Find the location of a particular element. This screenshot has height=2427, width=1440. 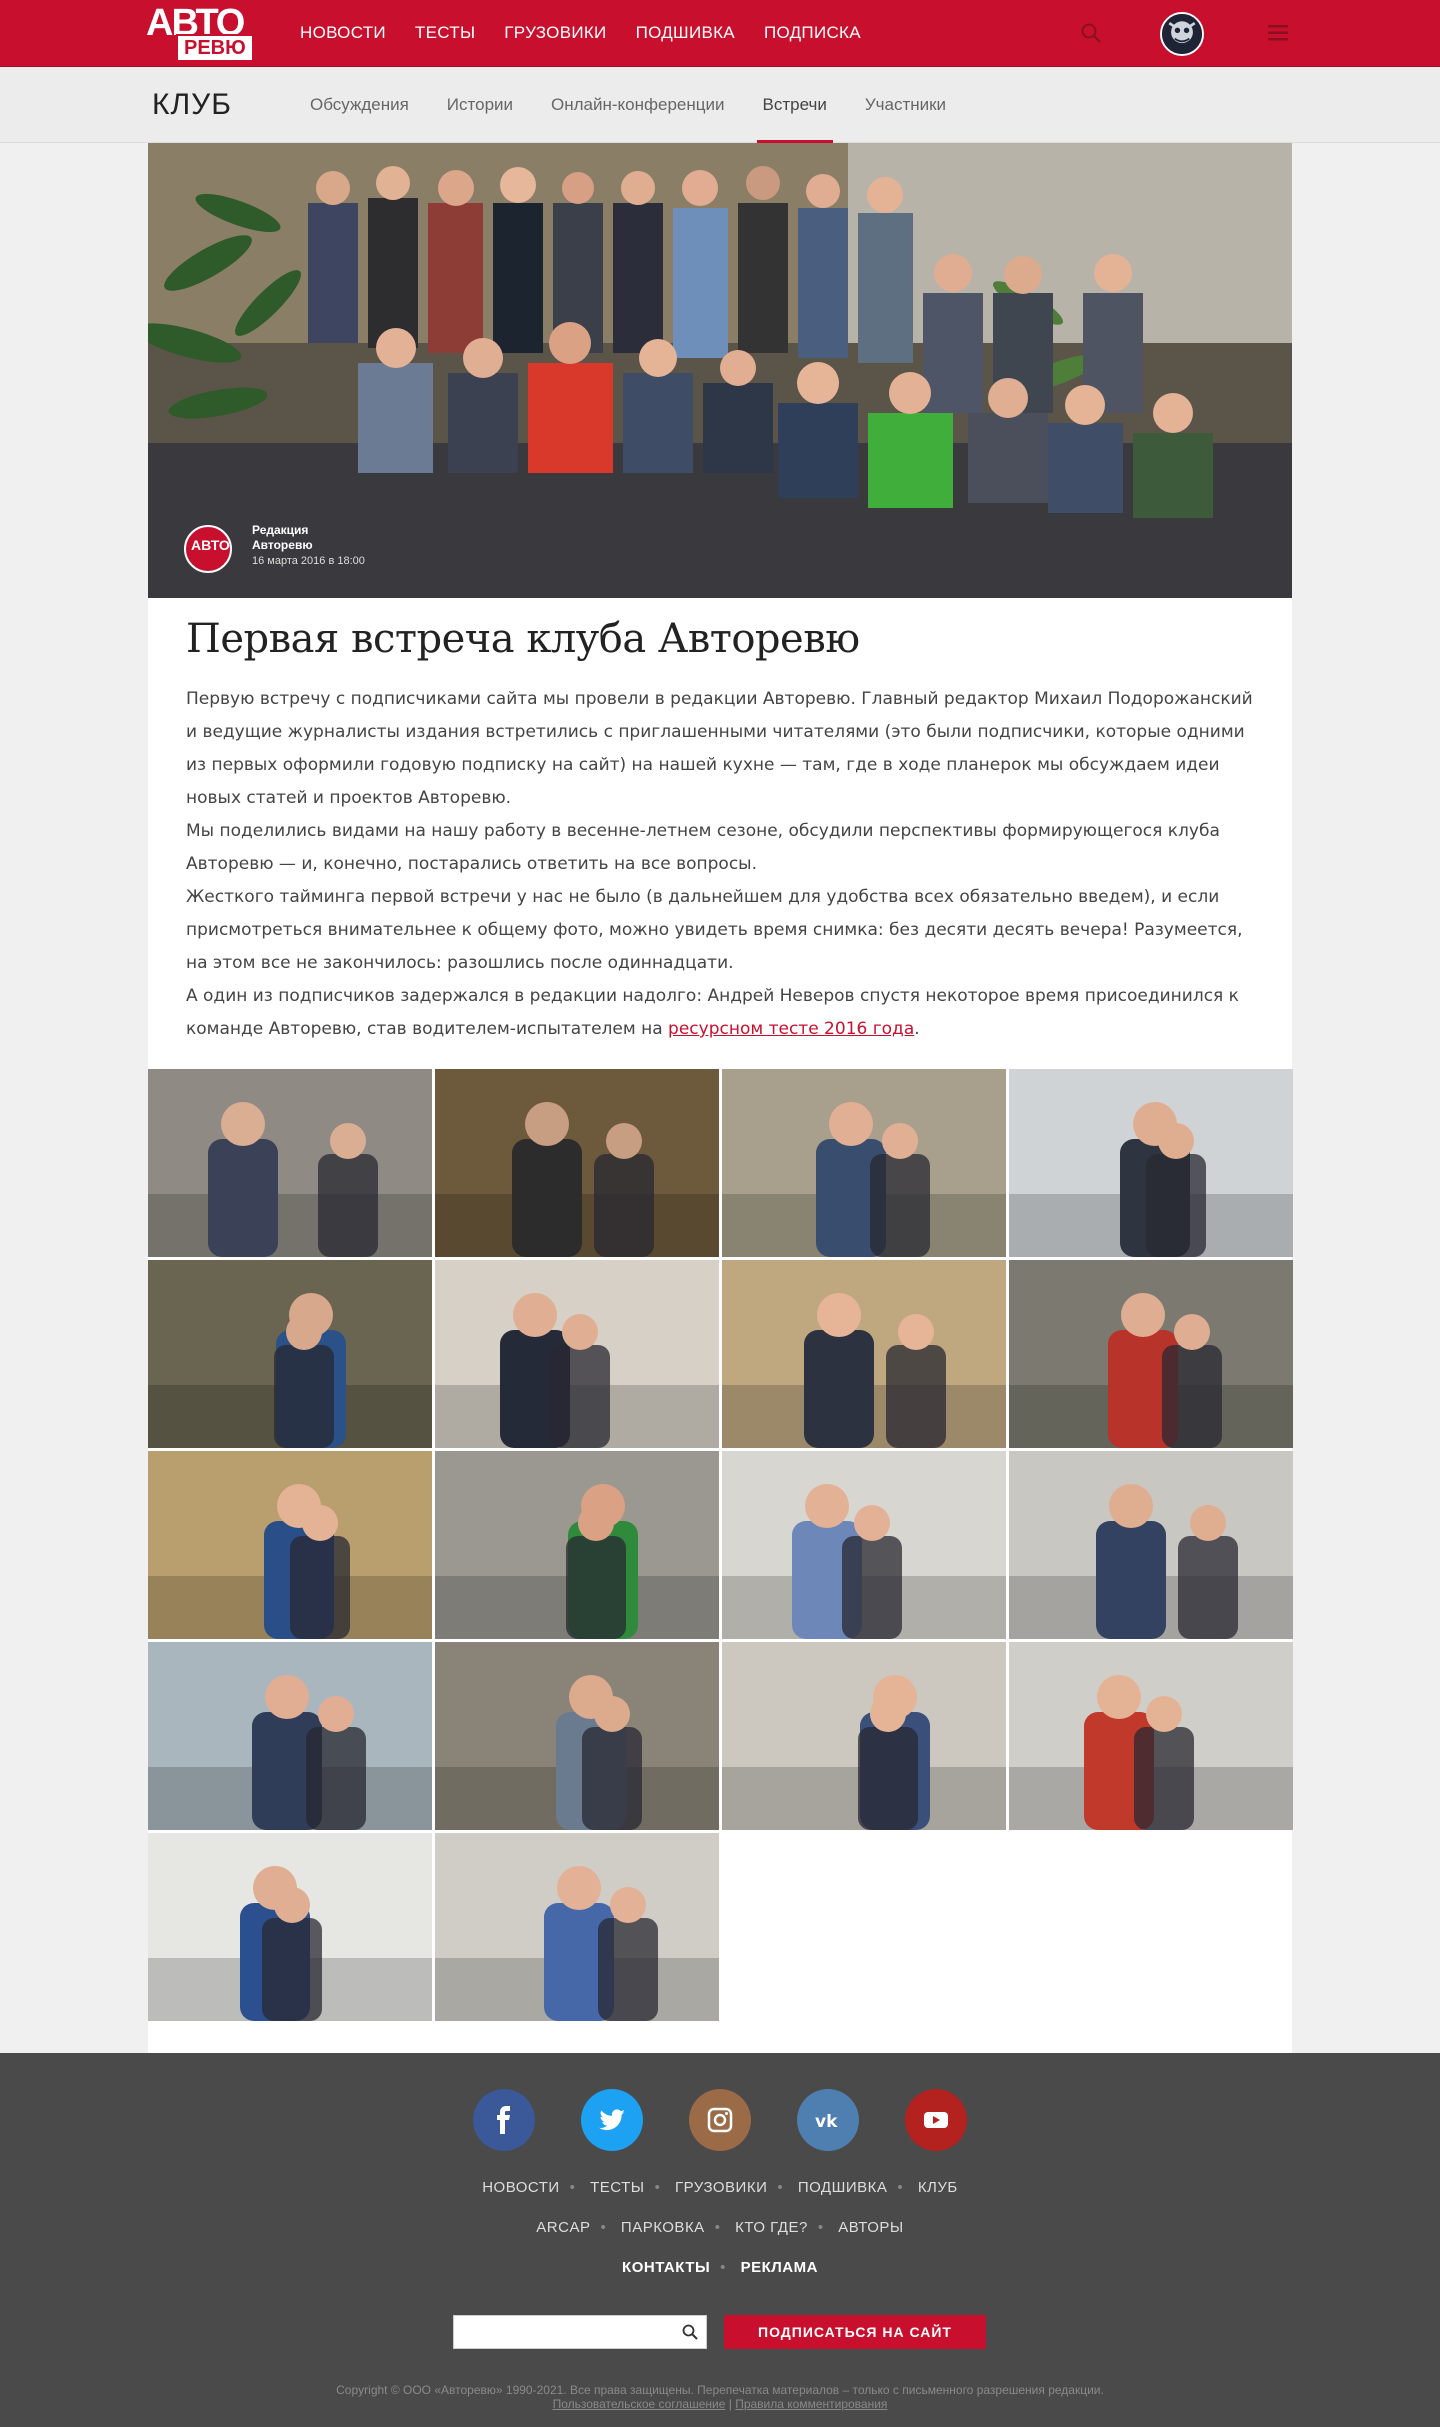

footer-link-advertising: РЕКЛАМА is located at coordinates (779, 2267).